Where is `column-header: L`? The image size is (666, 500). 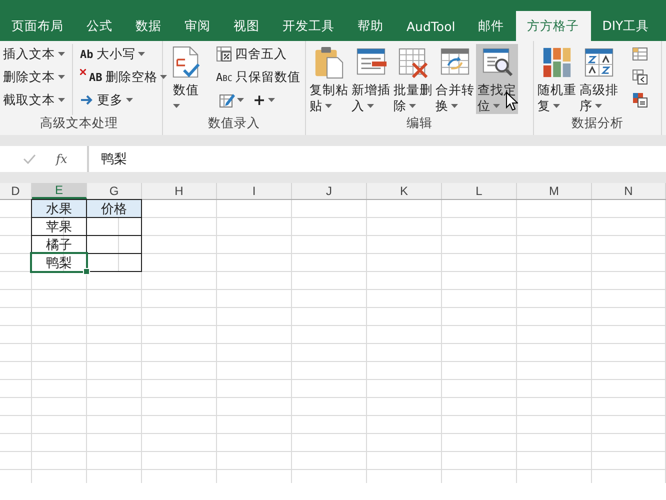 column-header: L is located at coordinates (479, 191).